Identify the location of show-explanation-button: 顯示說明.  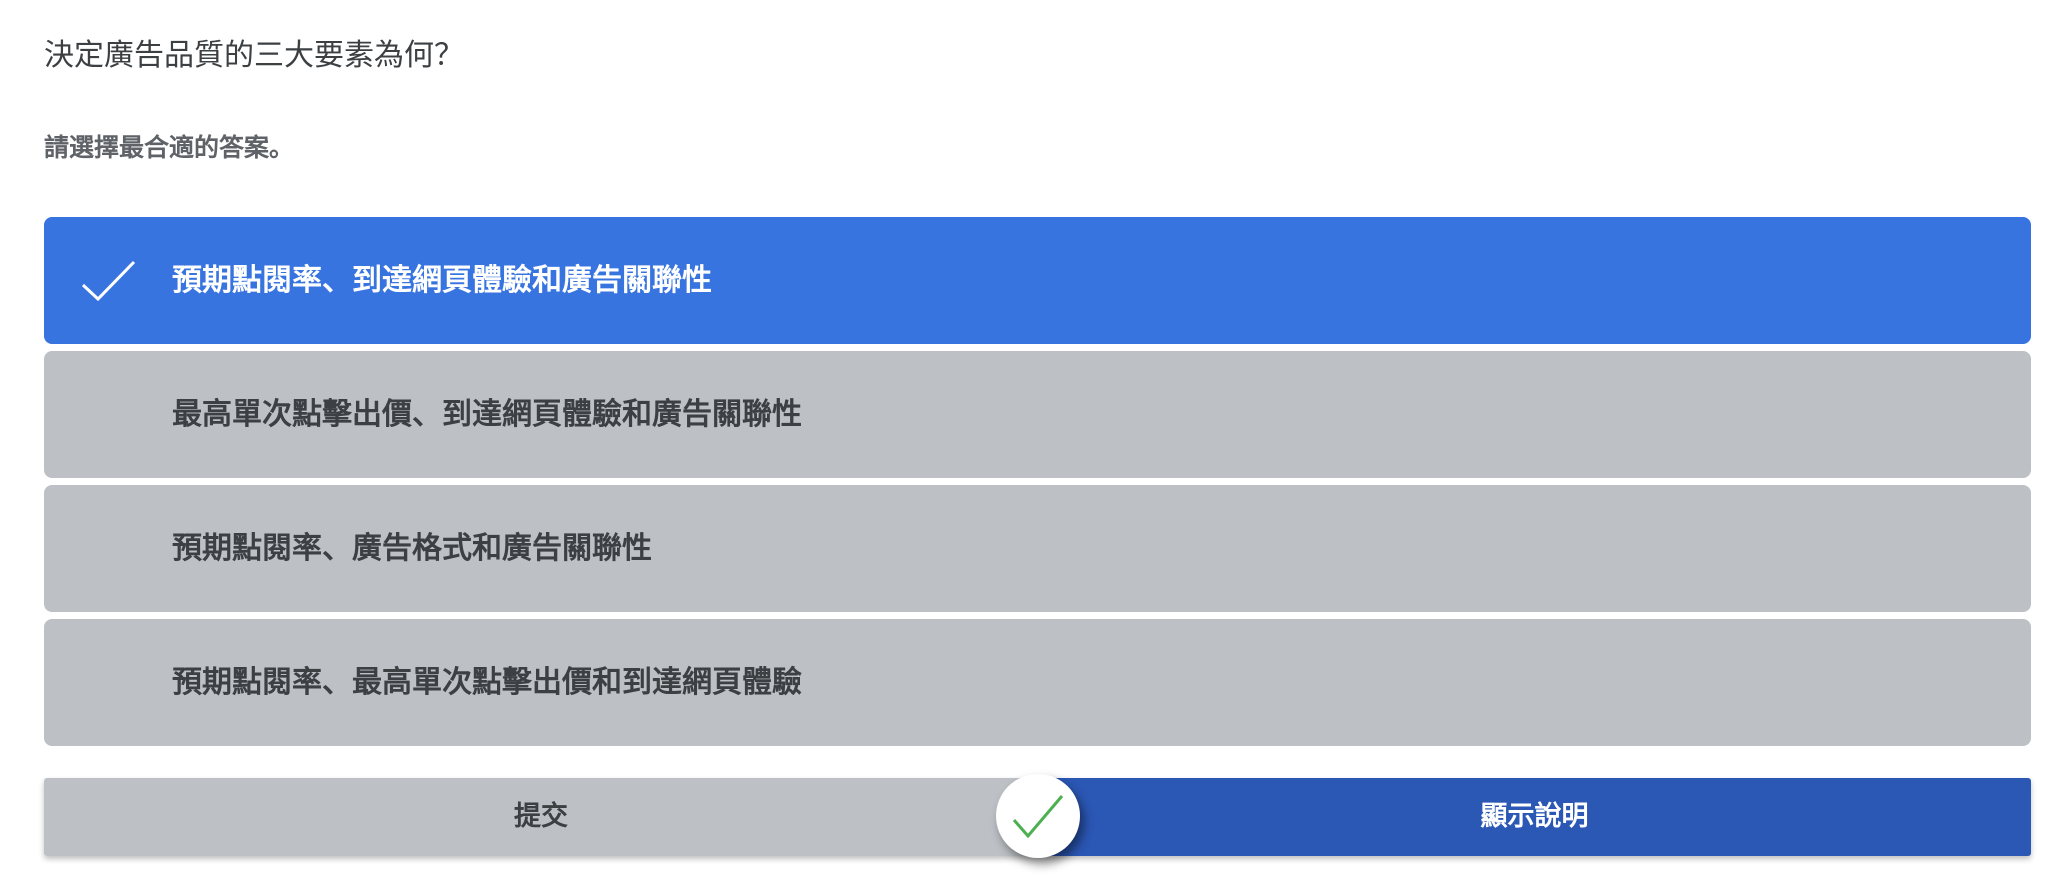
(1534, 817).